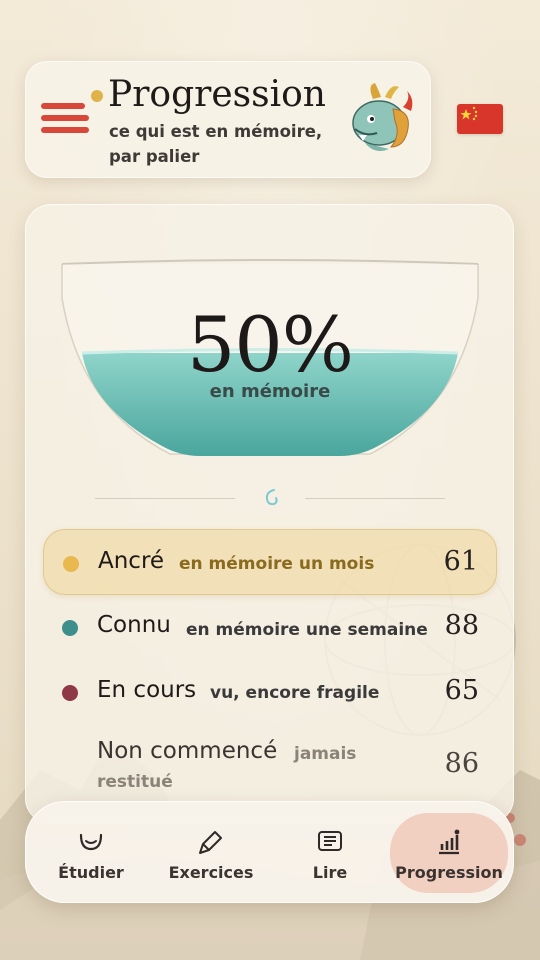  I want to click on tier-not-started: Non commencé jamais restitué 86, so click(270, 765).